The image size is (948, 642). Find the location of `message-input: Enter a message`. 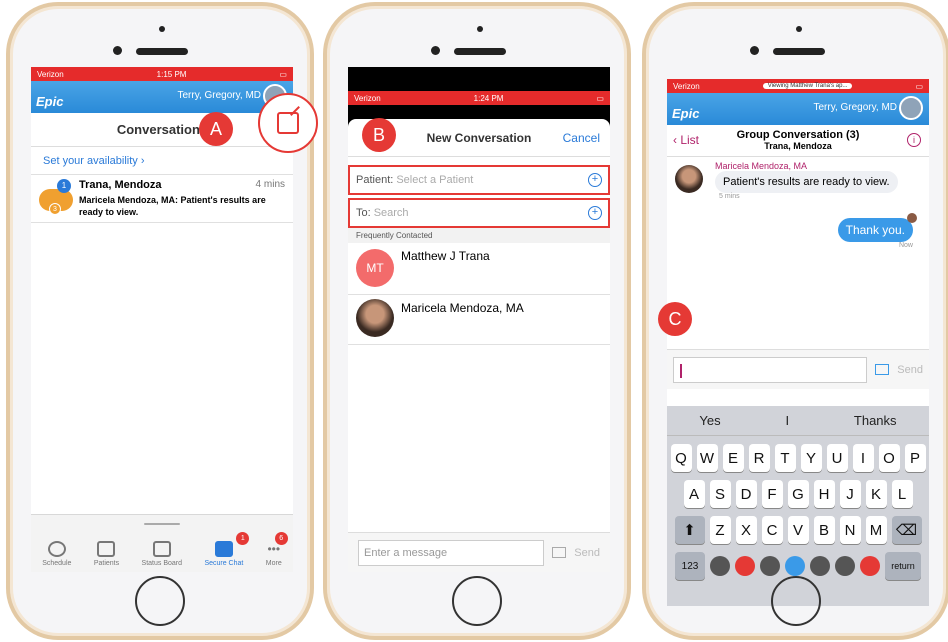

message-input: Enter a message is located at coordinates (451, 552).